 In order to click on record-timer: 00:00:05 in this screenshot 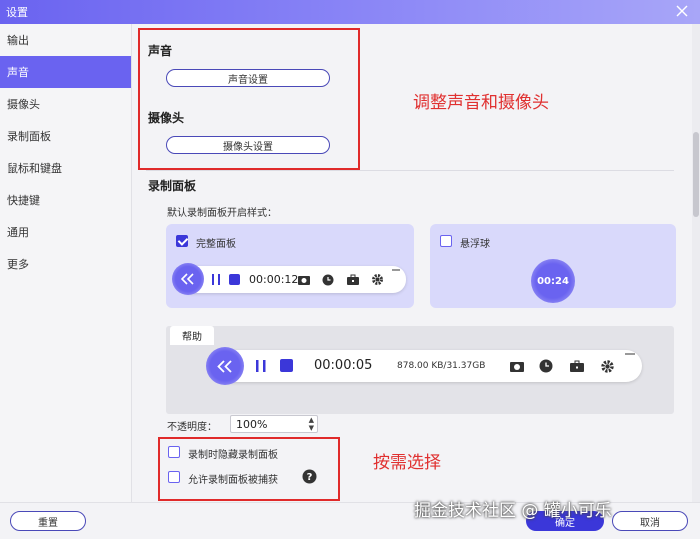, I will do `click(343, 365)`.